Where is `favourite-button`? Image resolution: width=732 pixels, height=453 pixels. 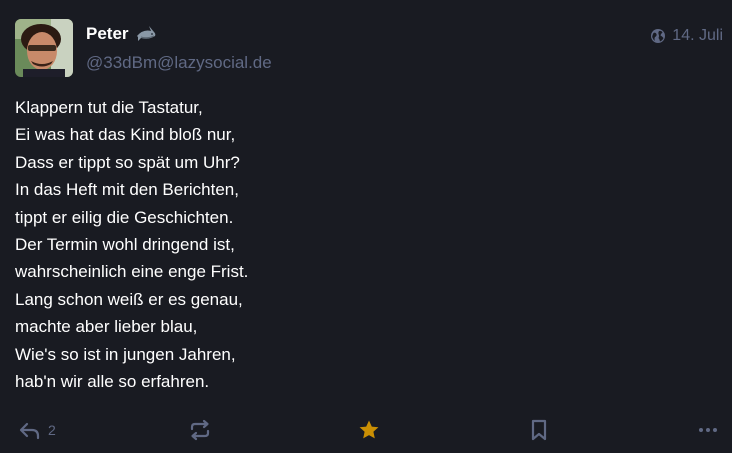 favourite-button is located at coordinates (369, 430).